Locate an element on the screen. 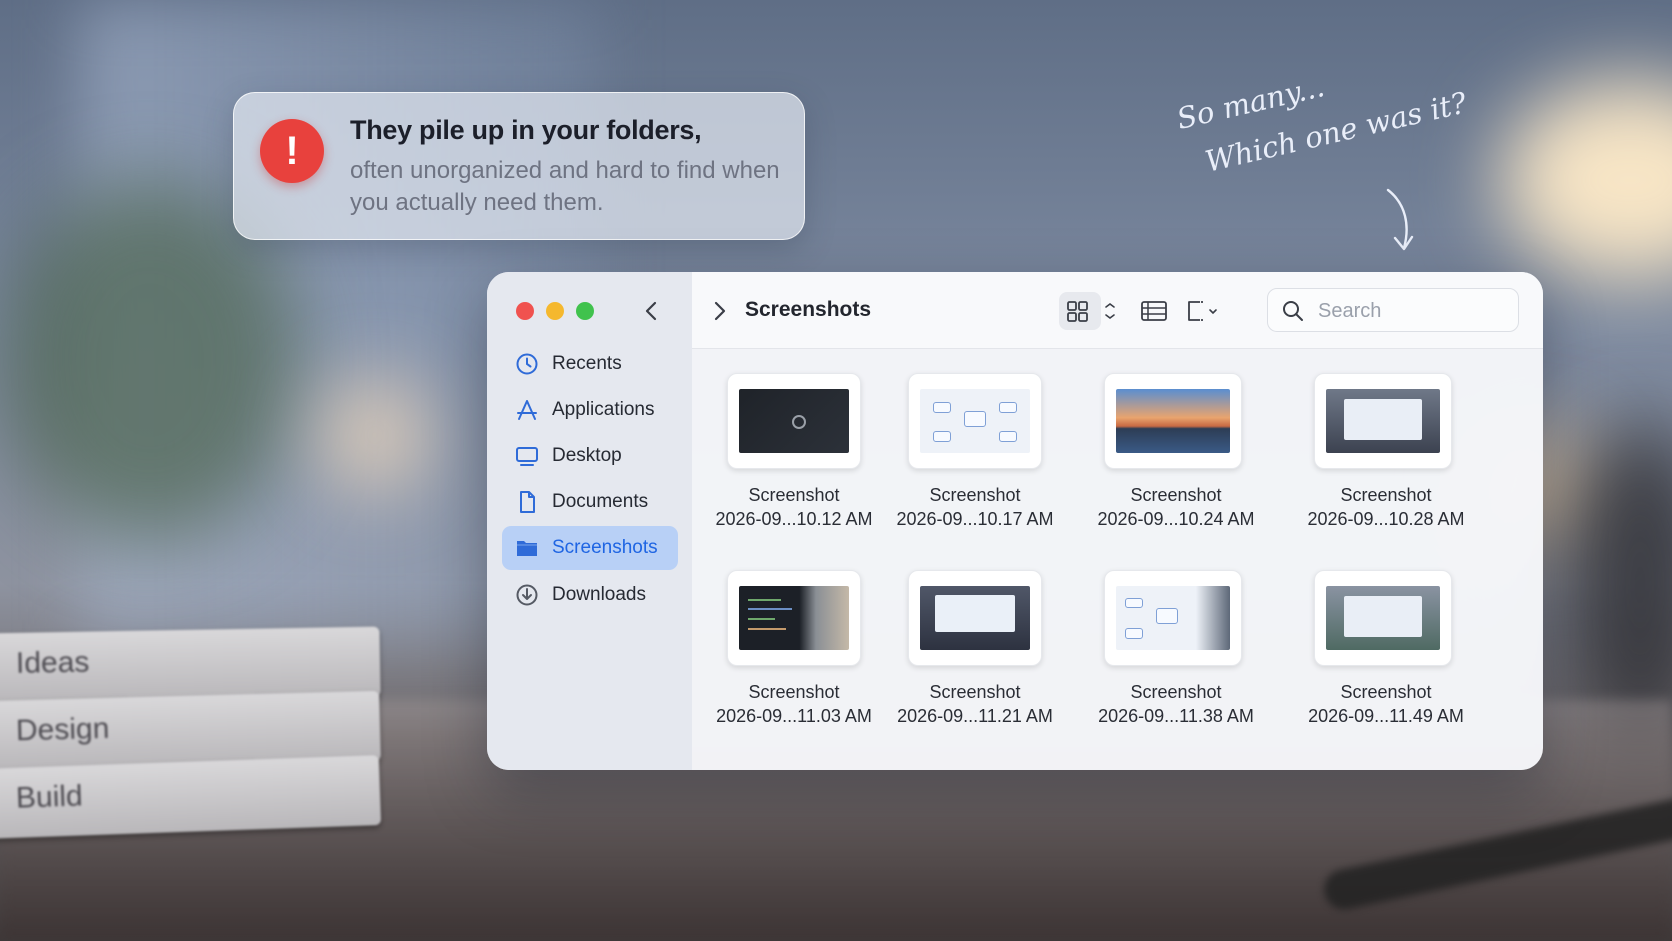 The height and width of the screenshot is (941, 1672). chevron-left-icon is located at coordinates (652, 311).